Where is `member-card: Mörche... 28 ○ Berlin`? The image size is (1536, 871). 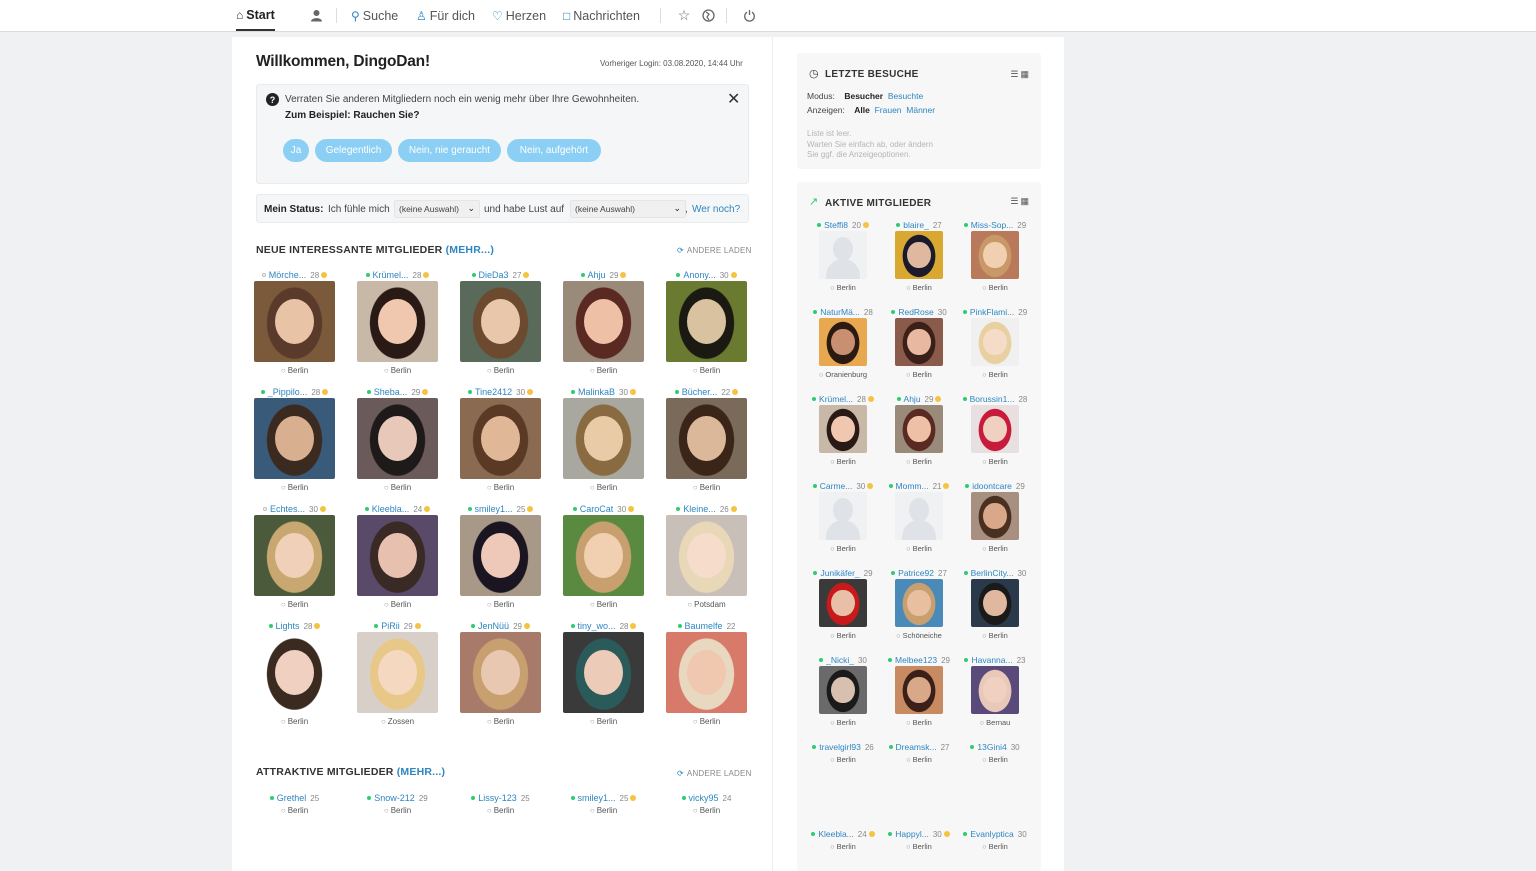
member-card: Mörche... 28 ○ Berlin is located at coordinates (294, 328).